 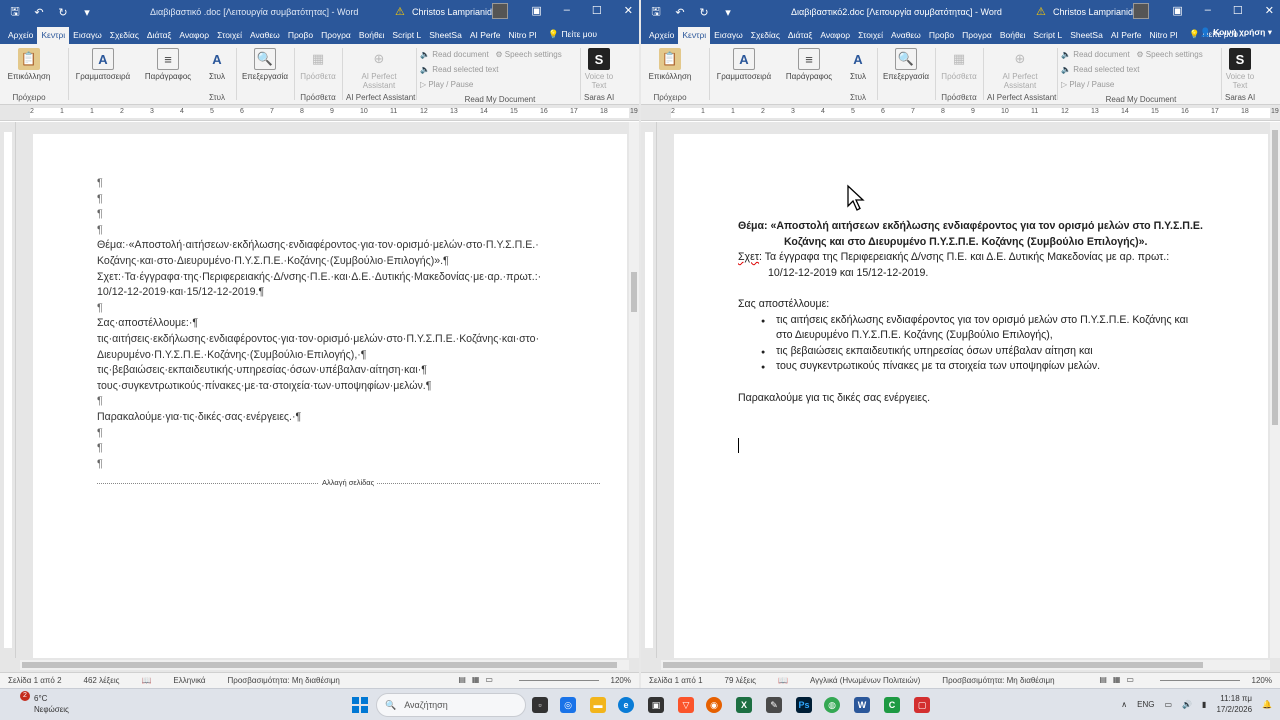 I want to click on notification-bell-icon: 🔔, so click(x=1267, y=704).